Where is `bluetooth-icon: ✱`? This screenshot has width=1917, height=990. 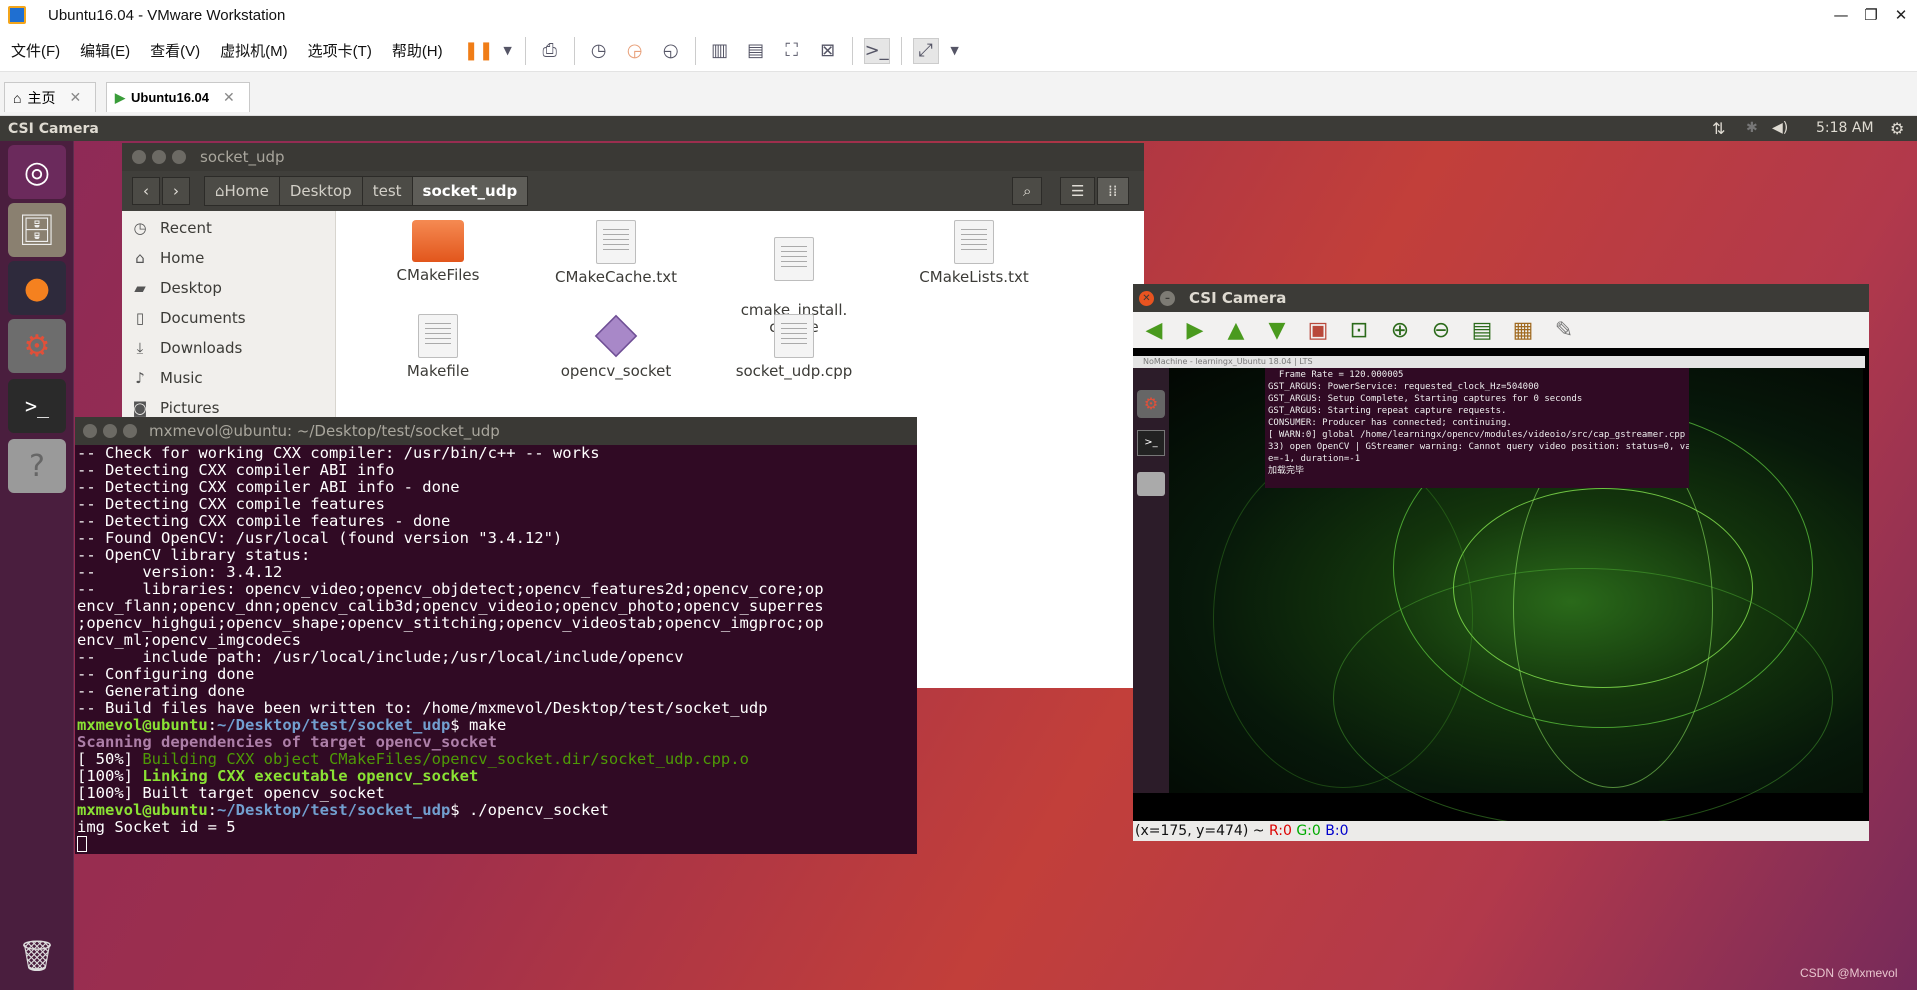 bluetooth-icon: ✱ is located at coordinates (1752, 128).